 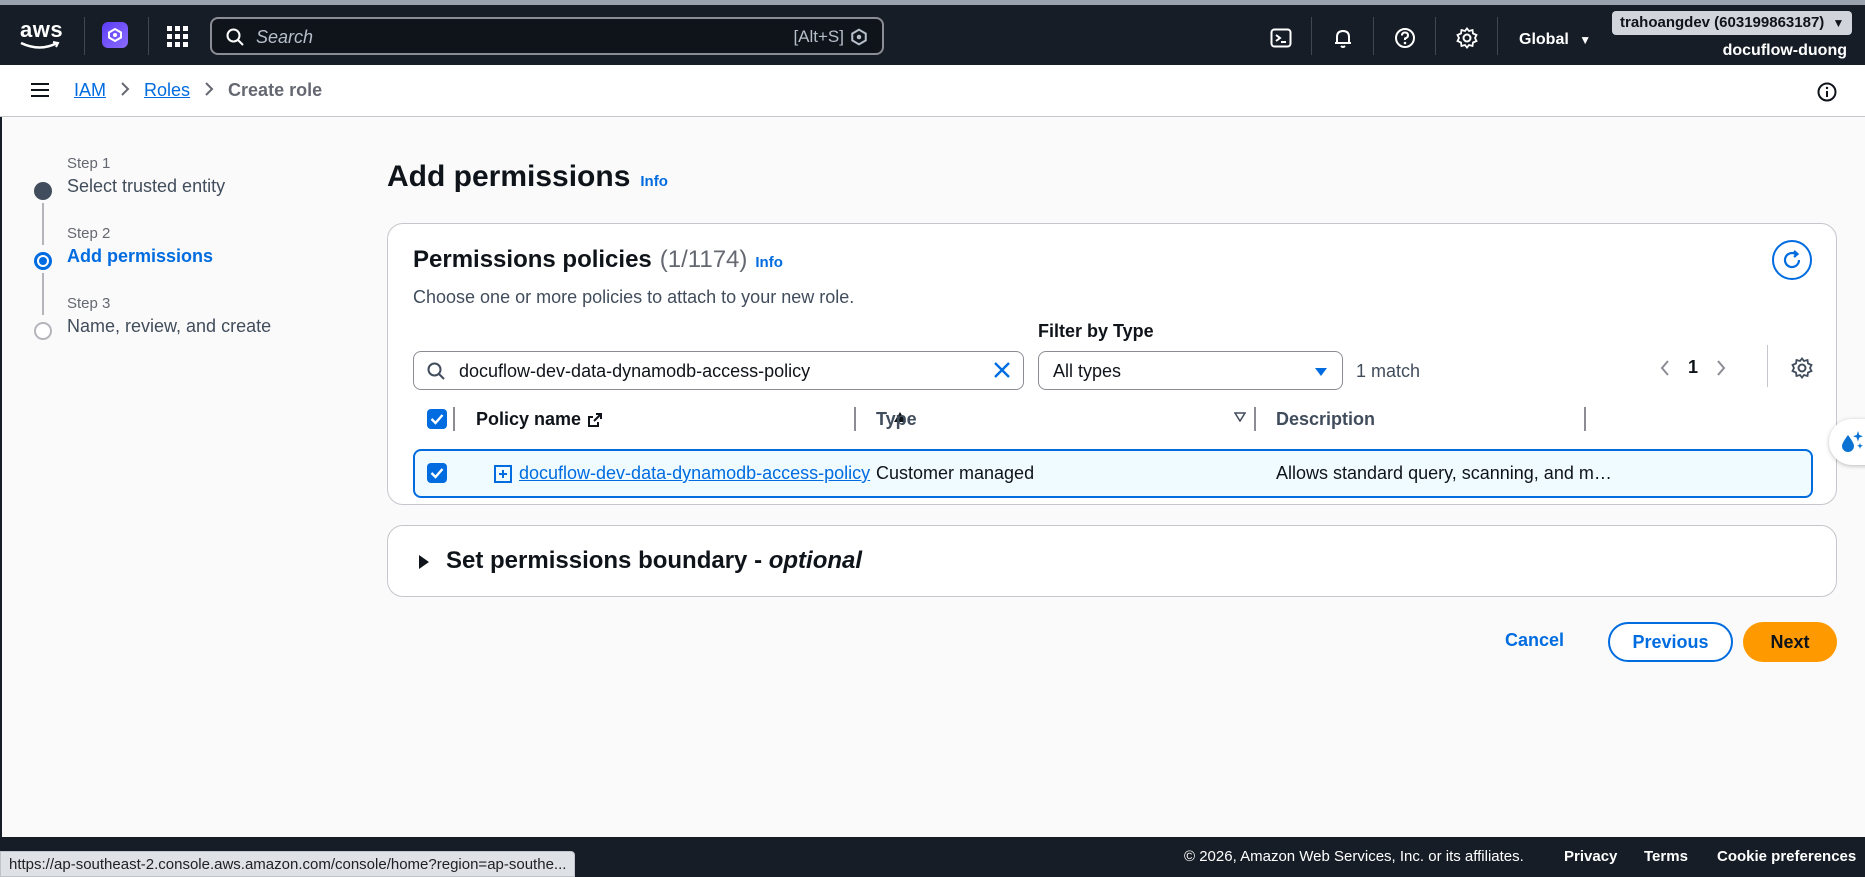 What do you see at coordinates (1790, 642) in the screenshot?
I see `next-button: Next` at bounding box center [1790, 642].